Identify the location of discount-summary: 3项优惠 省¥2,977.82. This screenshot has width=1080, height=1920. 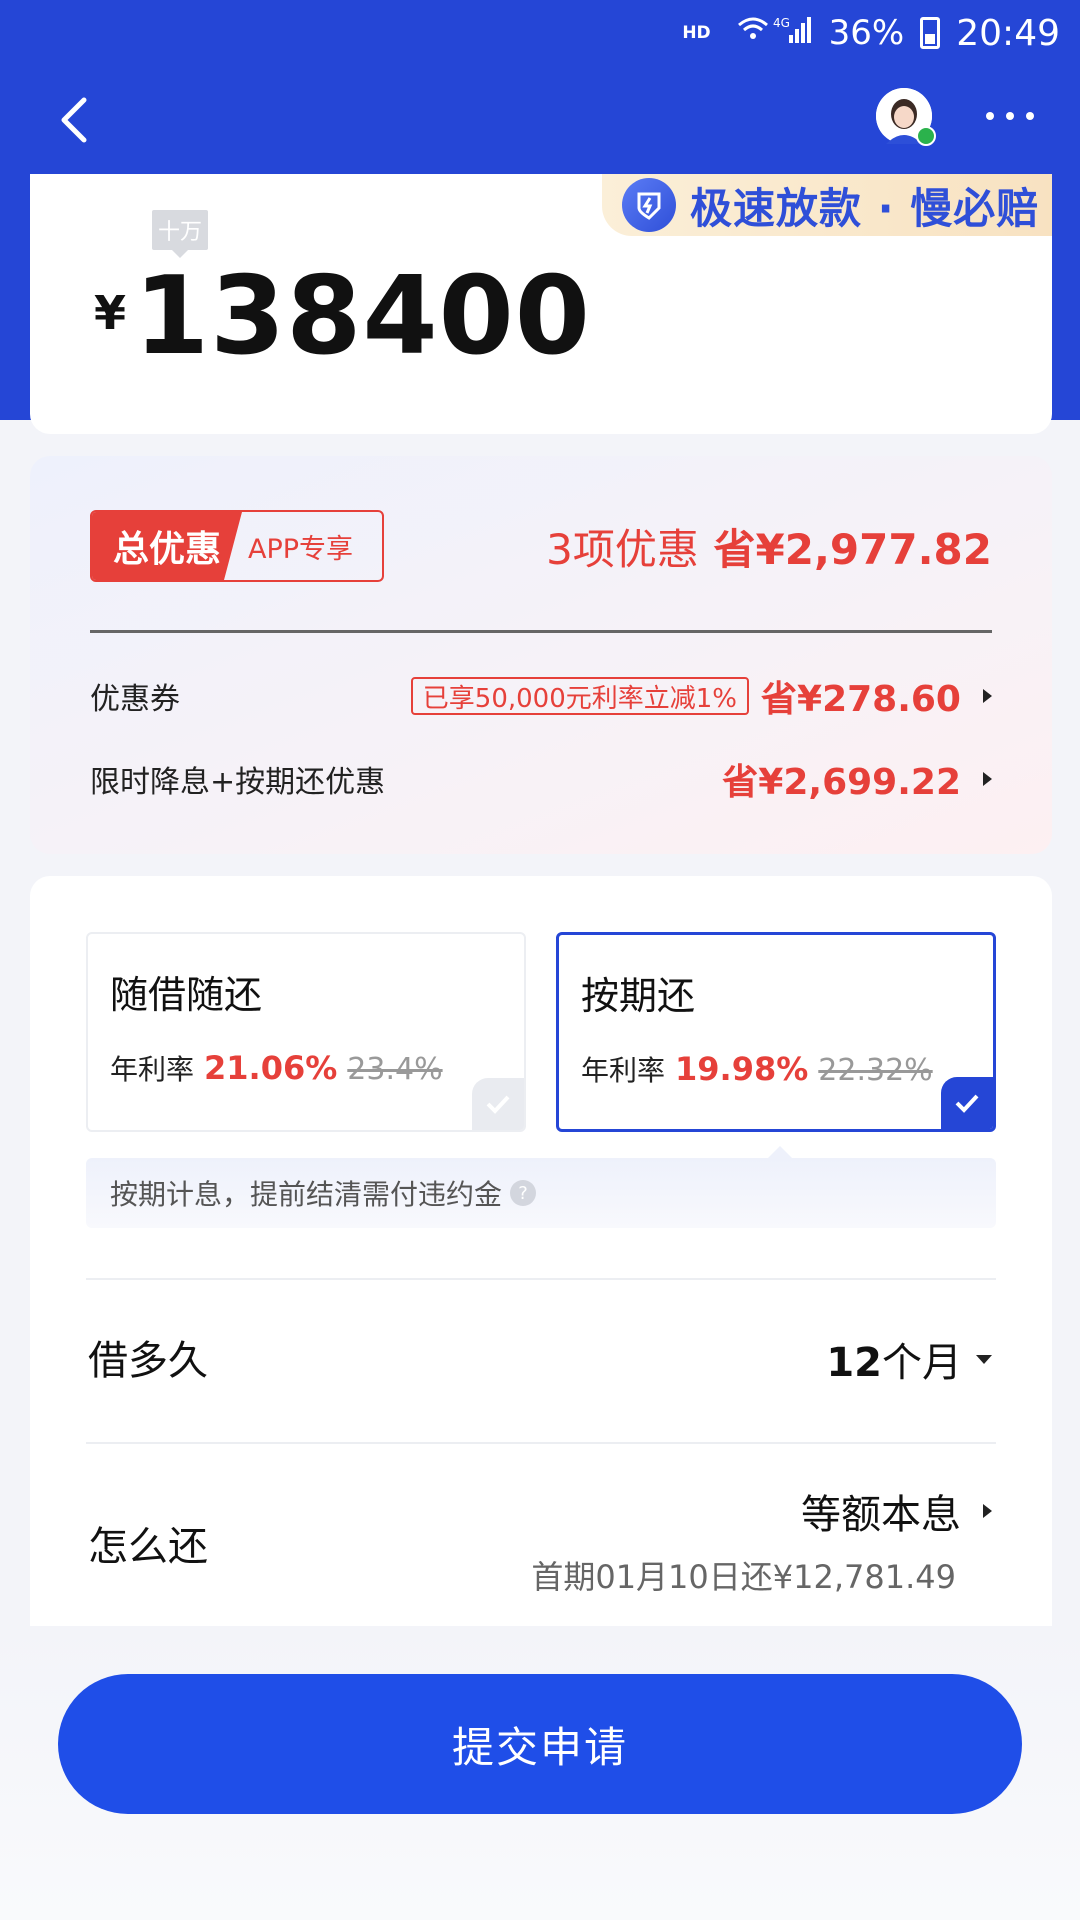
(769, 546).